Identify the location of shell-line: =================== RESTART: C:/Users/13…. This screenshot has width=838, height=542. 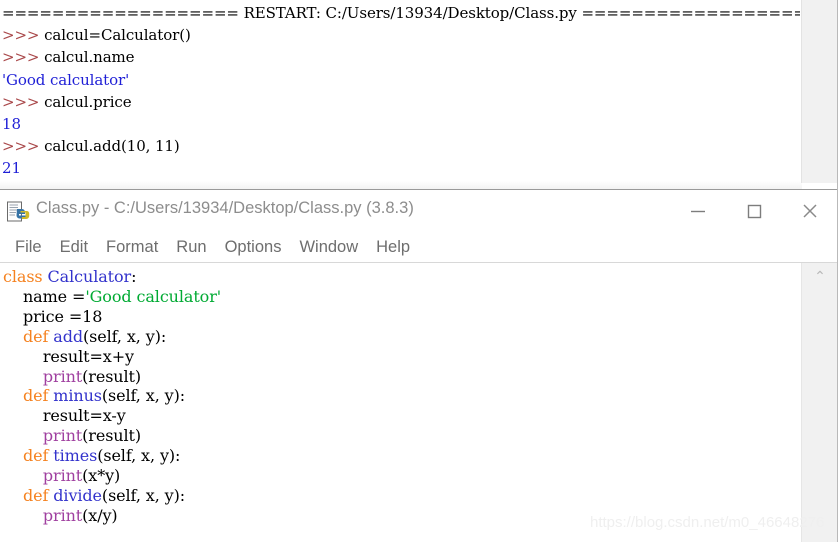
(401, 13).